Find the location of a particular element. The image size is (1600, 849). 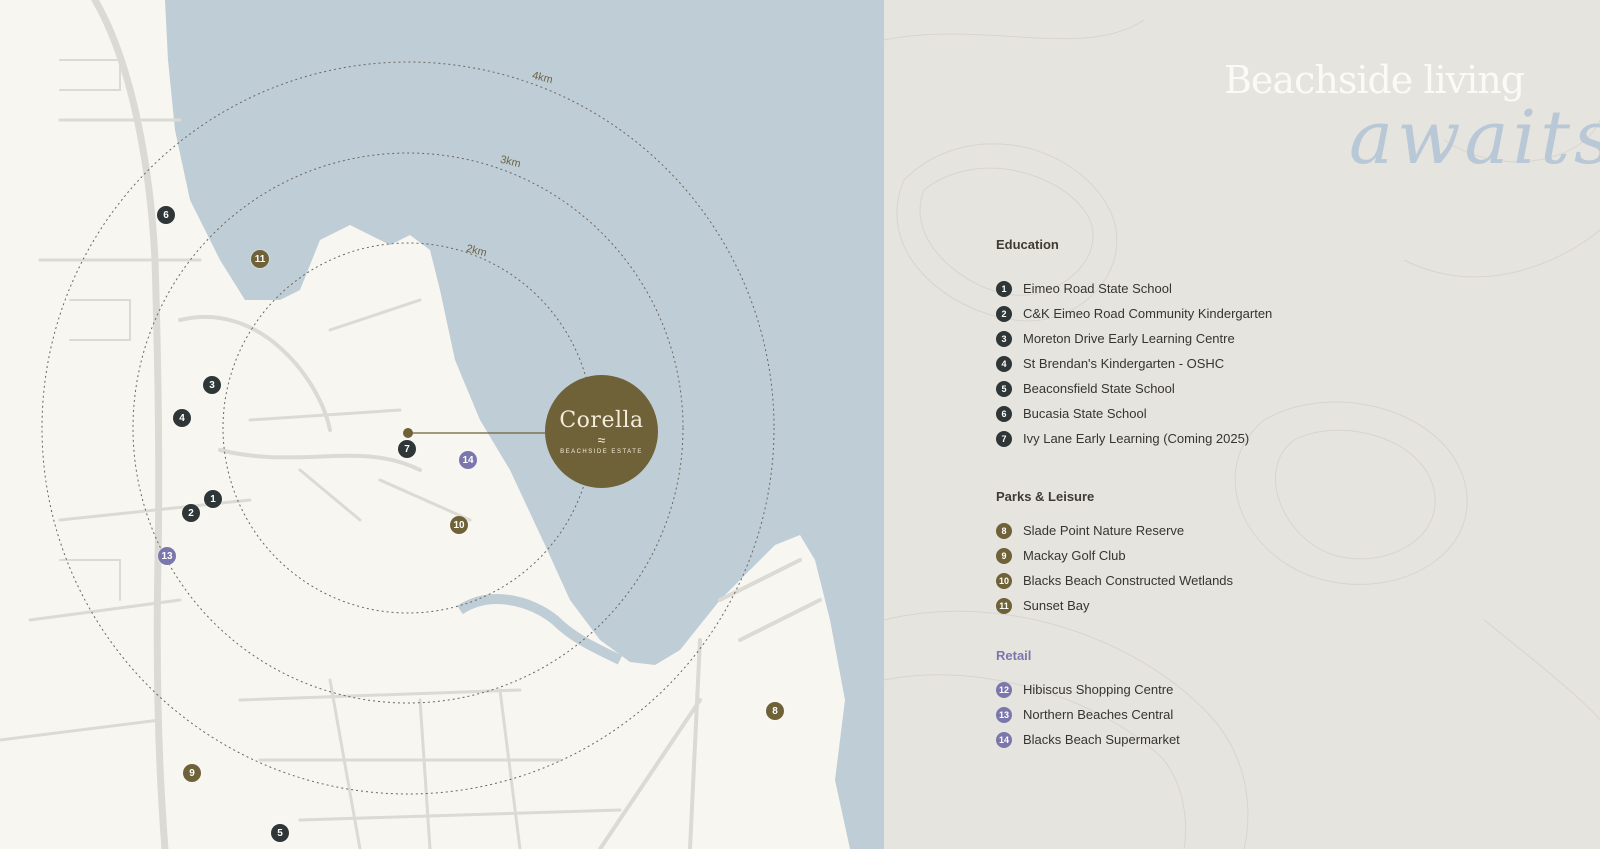

item-label: Northern Beaches Central is located at coordinates (1098, 714).